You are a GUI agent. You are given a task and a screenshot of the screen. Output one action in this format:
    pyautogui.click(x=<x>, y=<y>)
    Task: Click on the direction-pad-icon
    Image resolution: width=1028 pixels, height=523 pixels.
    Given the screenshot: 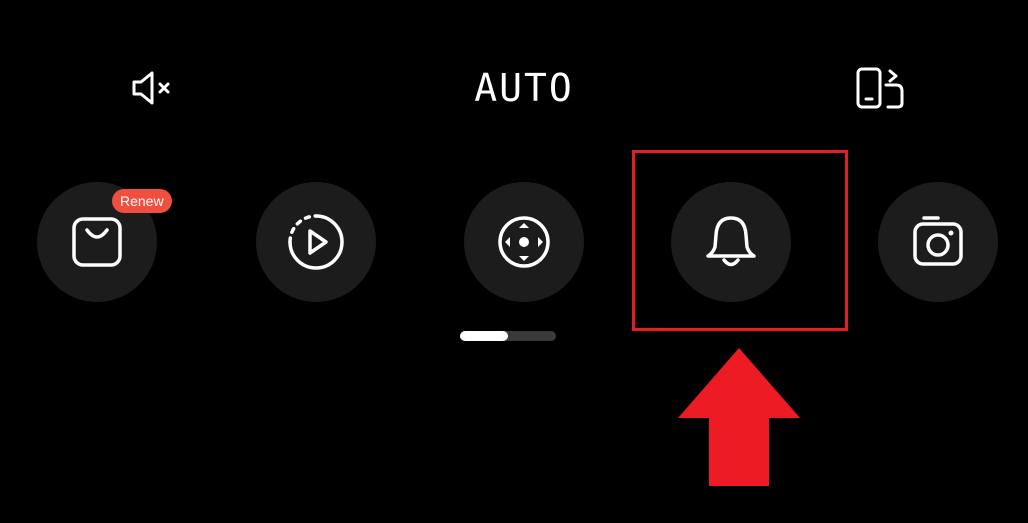 What is the action you would take?
    pyautogui.click(x=524, y=242)
    